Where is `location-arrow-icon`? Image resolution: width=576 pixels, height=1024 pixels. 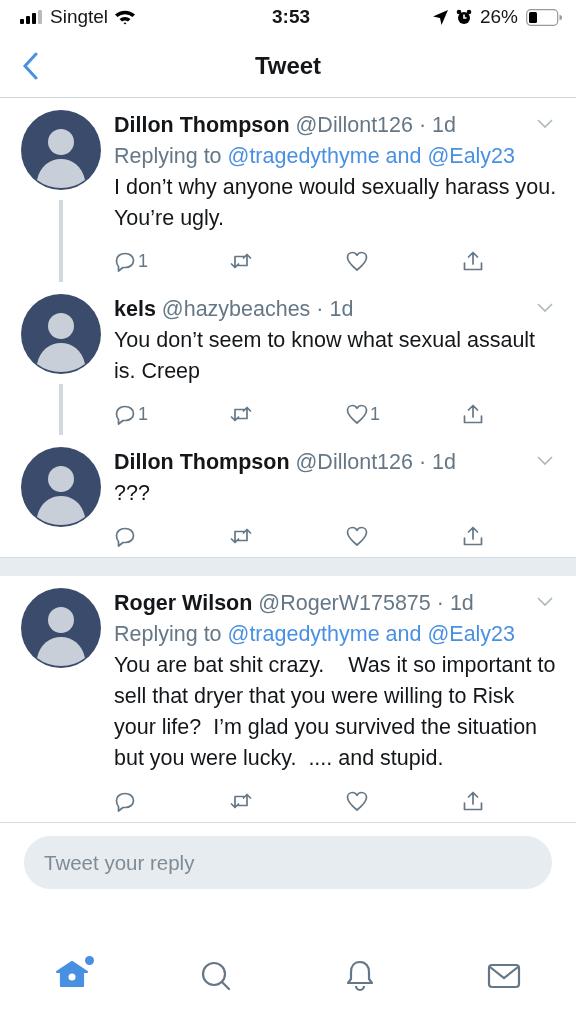
location-arrow-icon is located at coordinates (440, 17).